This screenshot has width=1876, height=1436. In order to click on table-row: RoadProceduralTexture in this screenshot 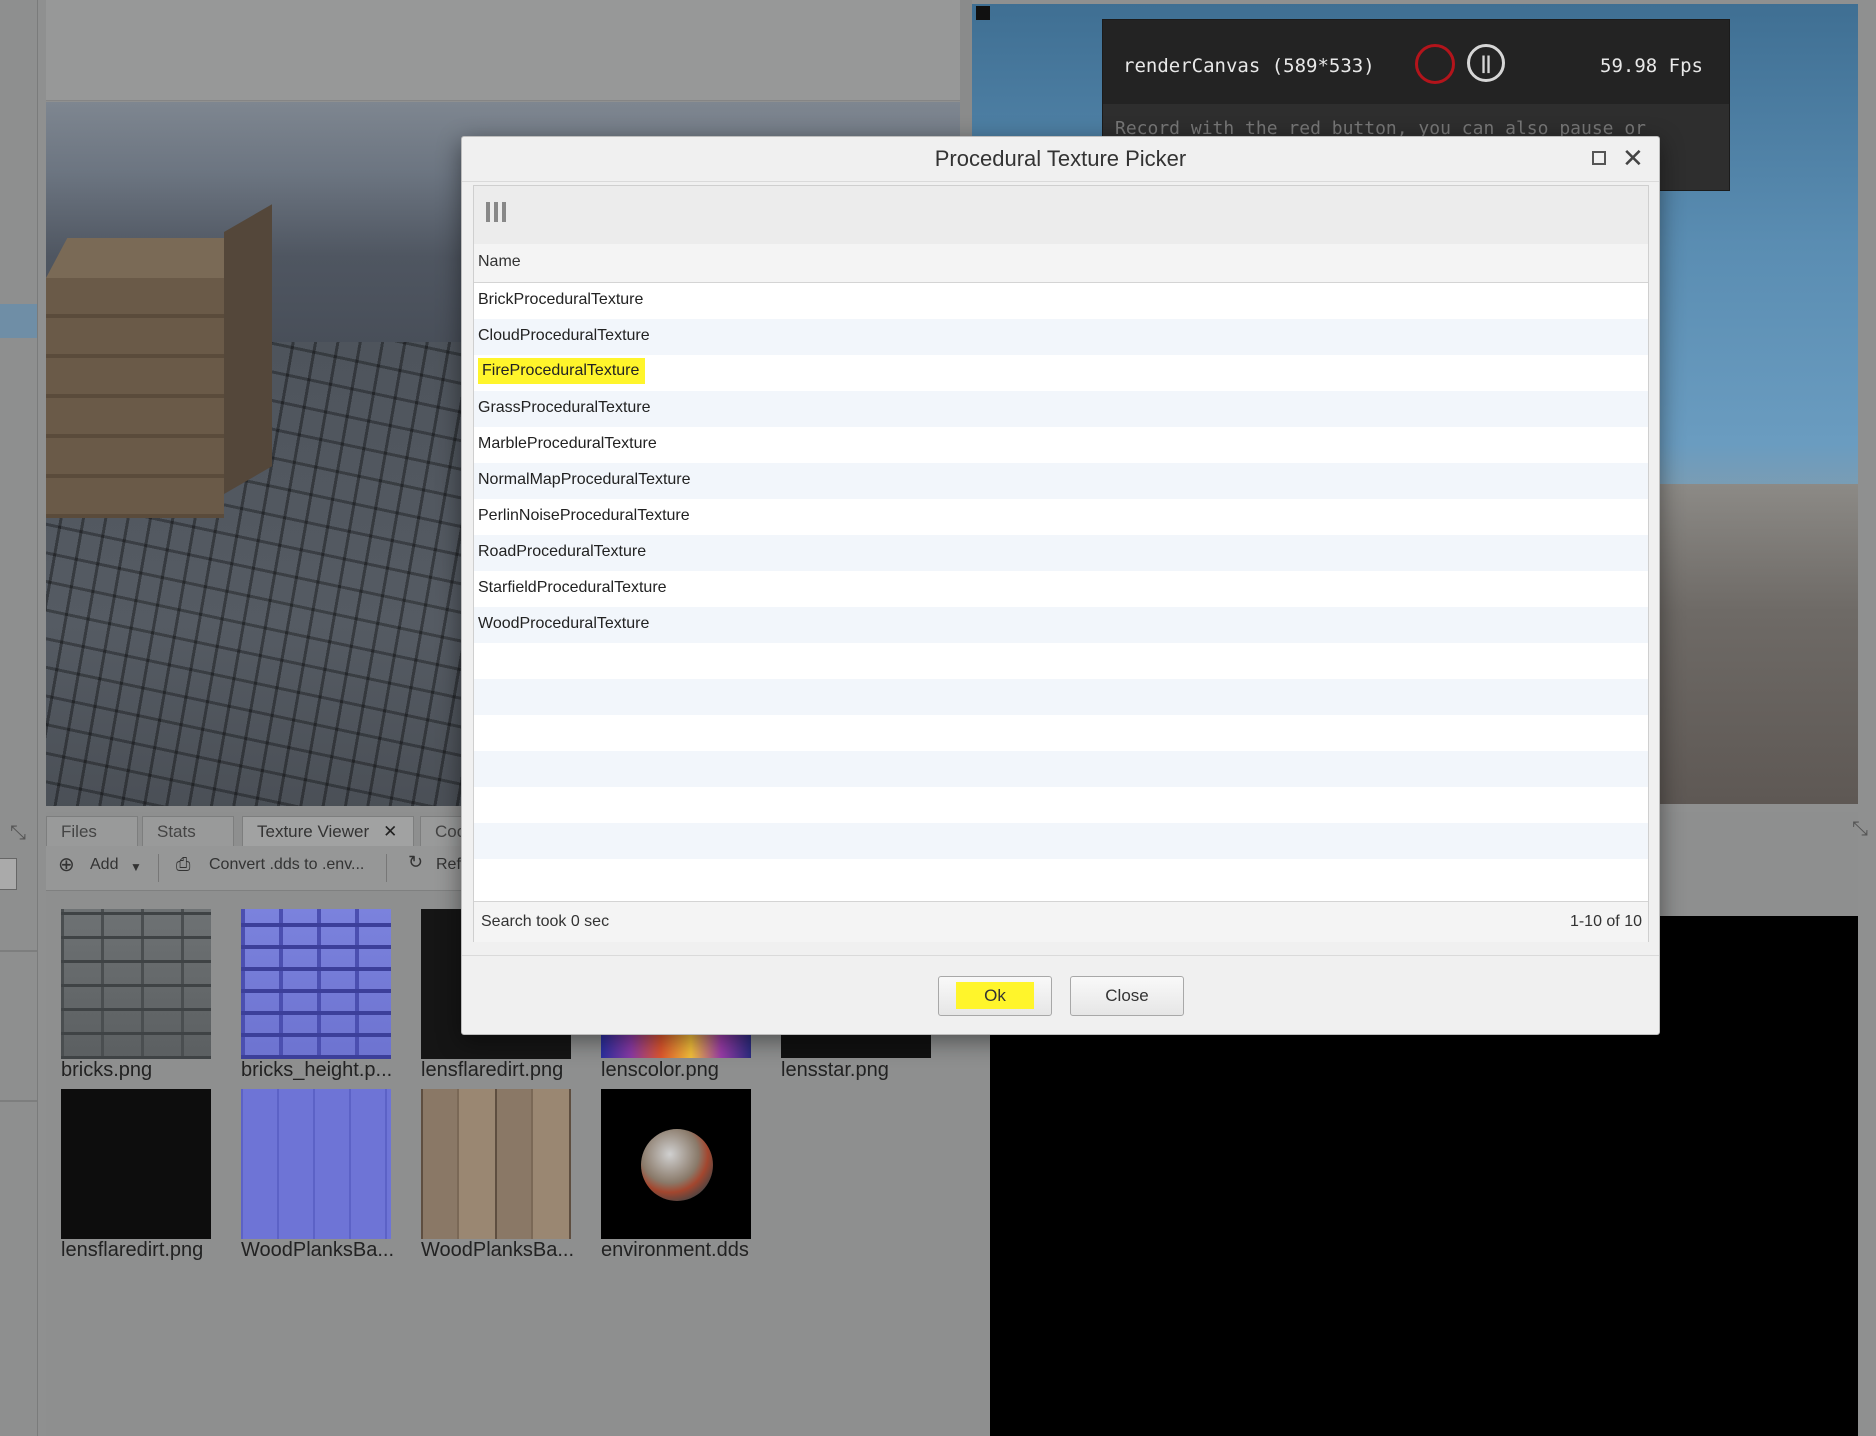, I will do `click(1061, 553)`.